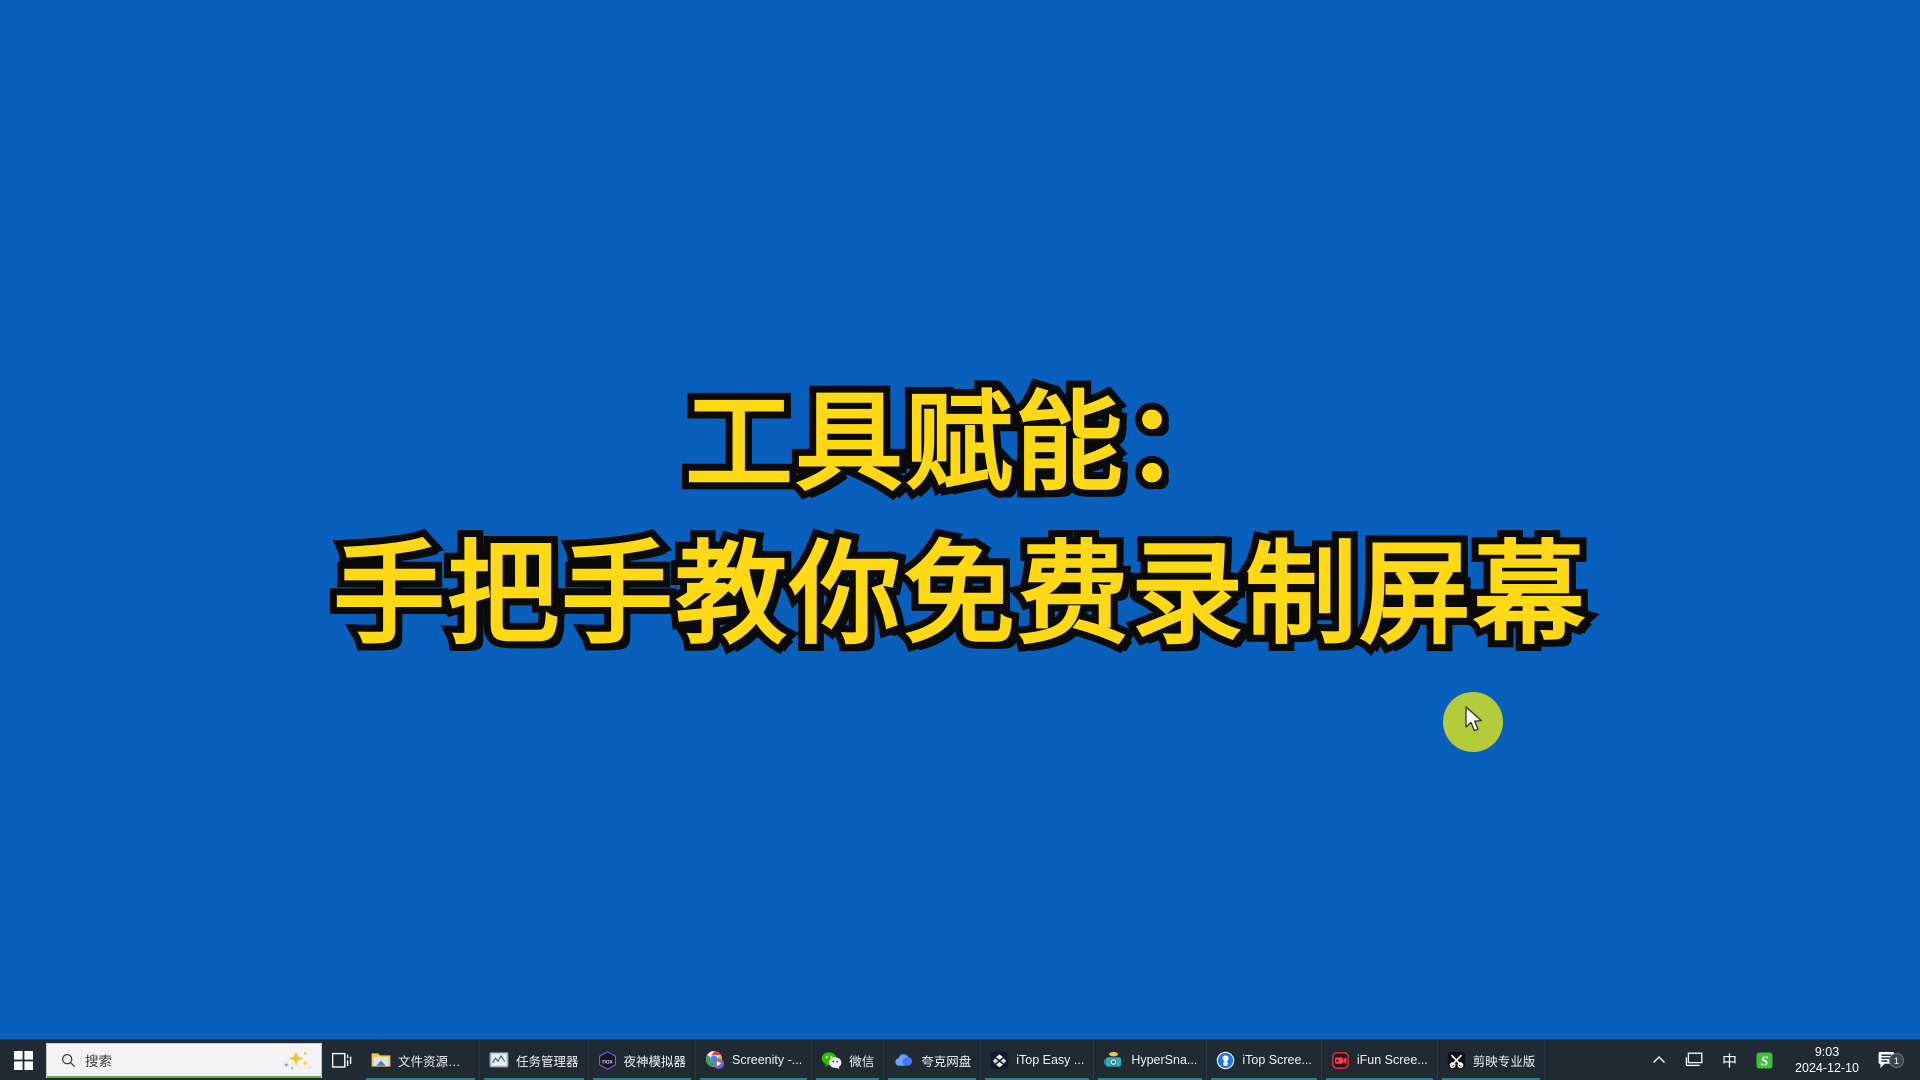 This screenshot has height=1080, width=1920. Describe the element at coordinates (1225, 1060) in the screenshot. I see `itop-screen-recorder-icon` at that location.